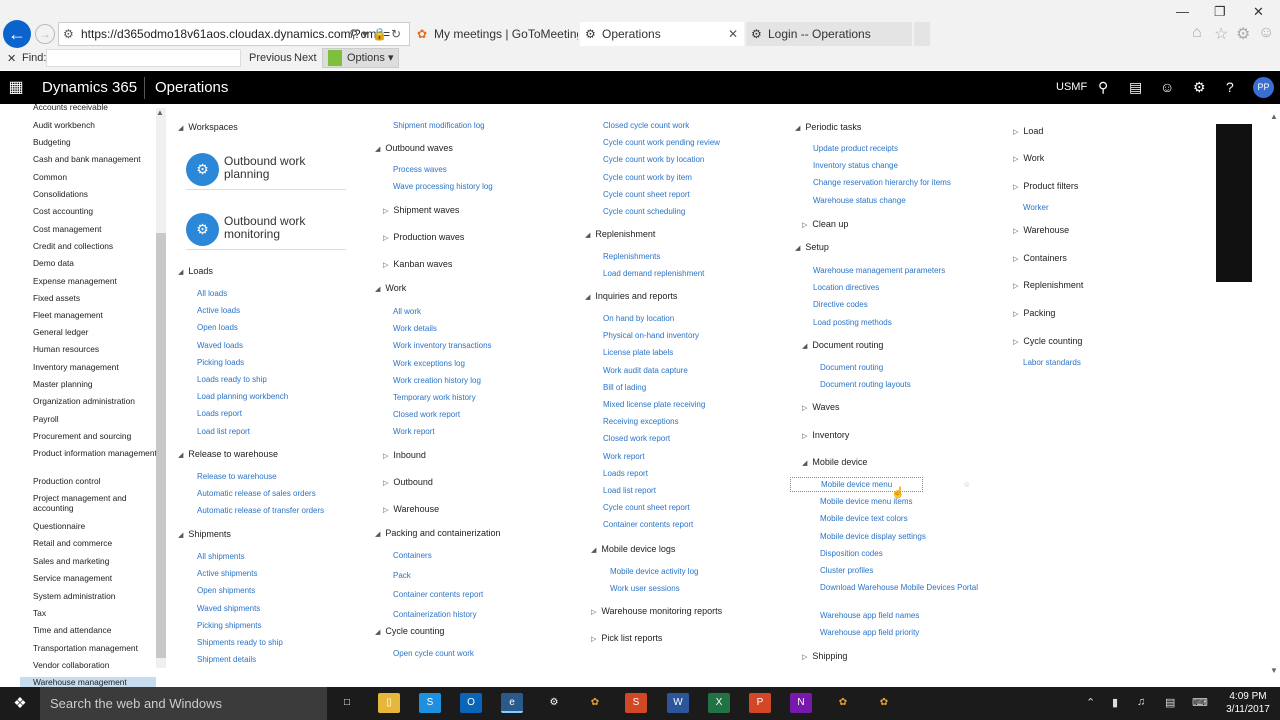 The height and width of the screenshot is (720, 1280). What do you see at coordinates (71, 561) in the screenshot?
I see `module-sales-and-marketing: Sales and marketing` at bounding box center [71, 561].